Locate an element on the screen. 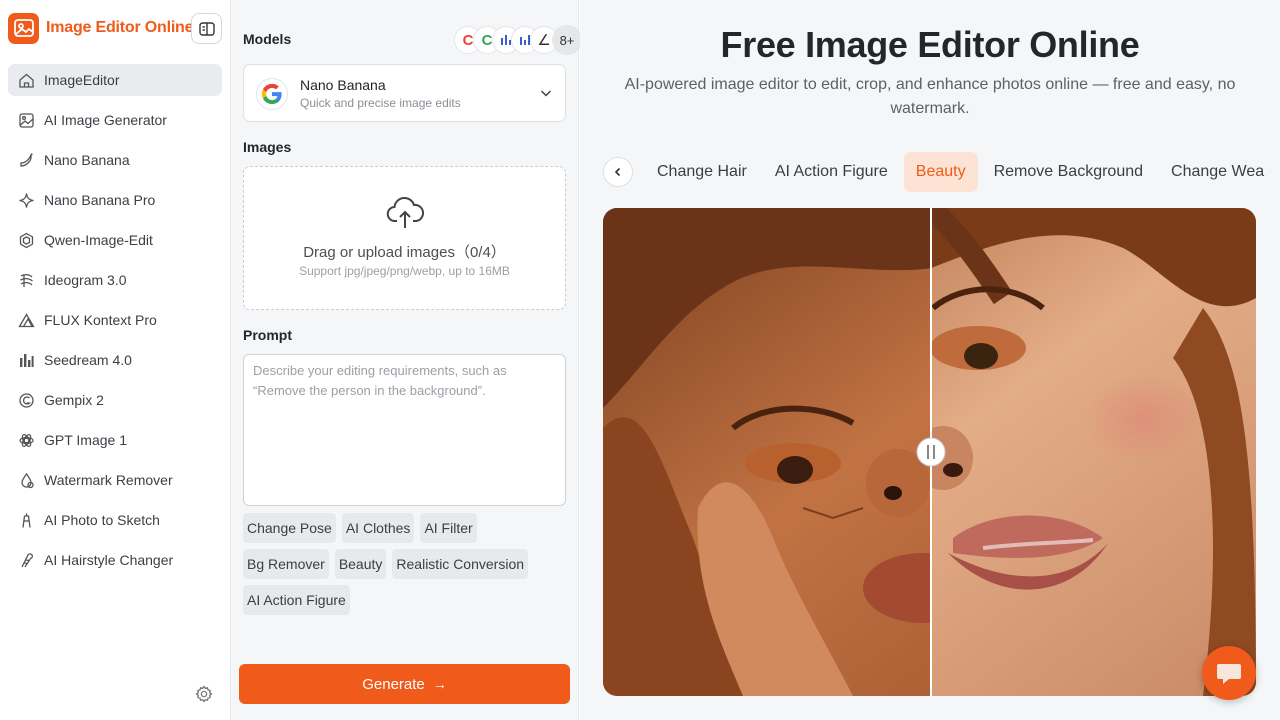  chevron-left-icon is located at coordinates (617, 172).